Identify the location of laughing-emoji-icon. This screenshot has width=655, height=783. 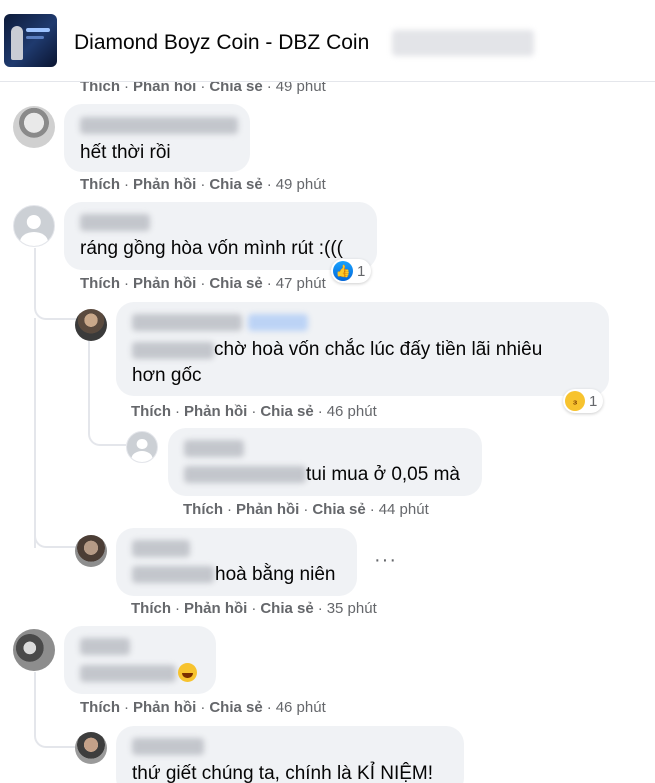
(187, 672).